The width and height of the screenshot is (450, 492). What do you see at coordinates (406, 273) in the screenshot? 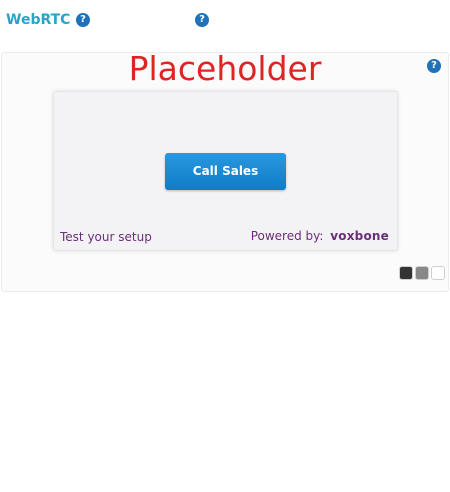
I see `swatch-dark` at bounding box center [406, 273].